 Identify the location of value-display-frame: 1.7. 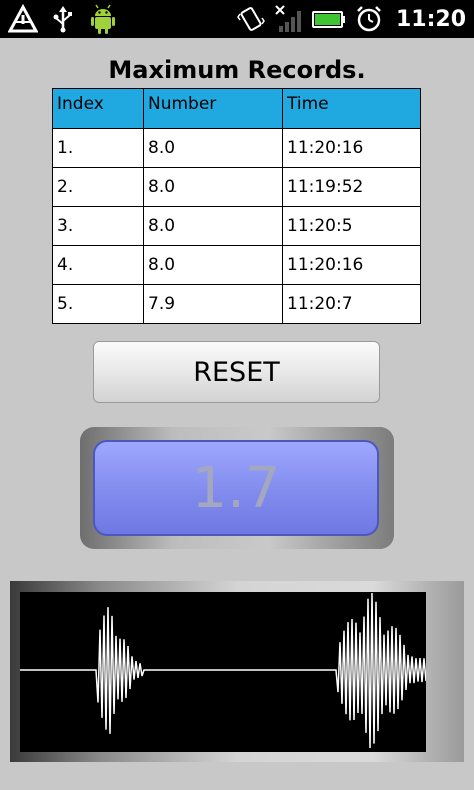
(237, 488).